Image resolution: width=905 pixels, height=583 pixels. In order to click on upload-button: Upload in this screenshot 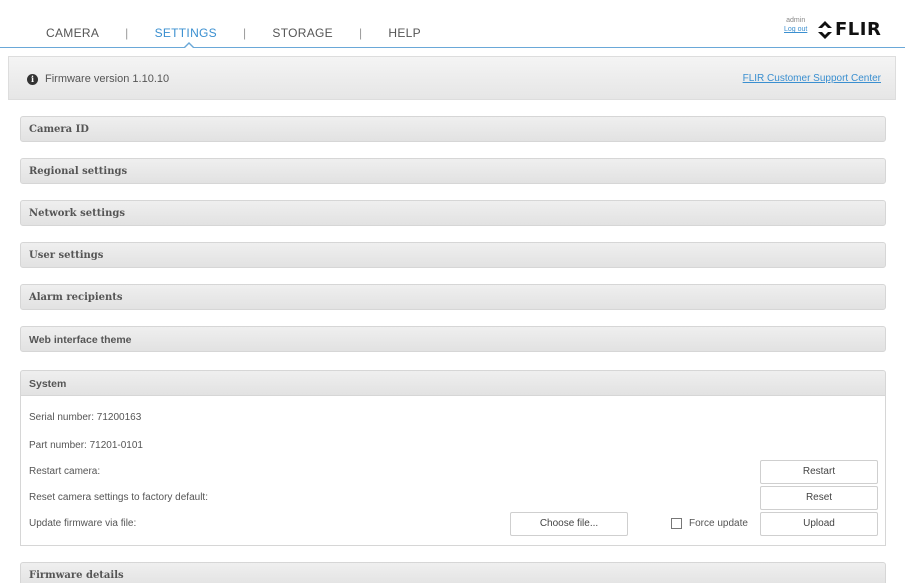, I will do `click(819, 524)`.